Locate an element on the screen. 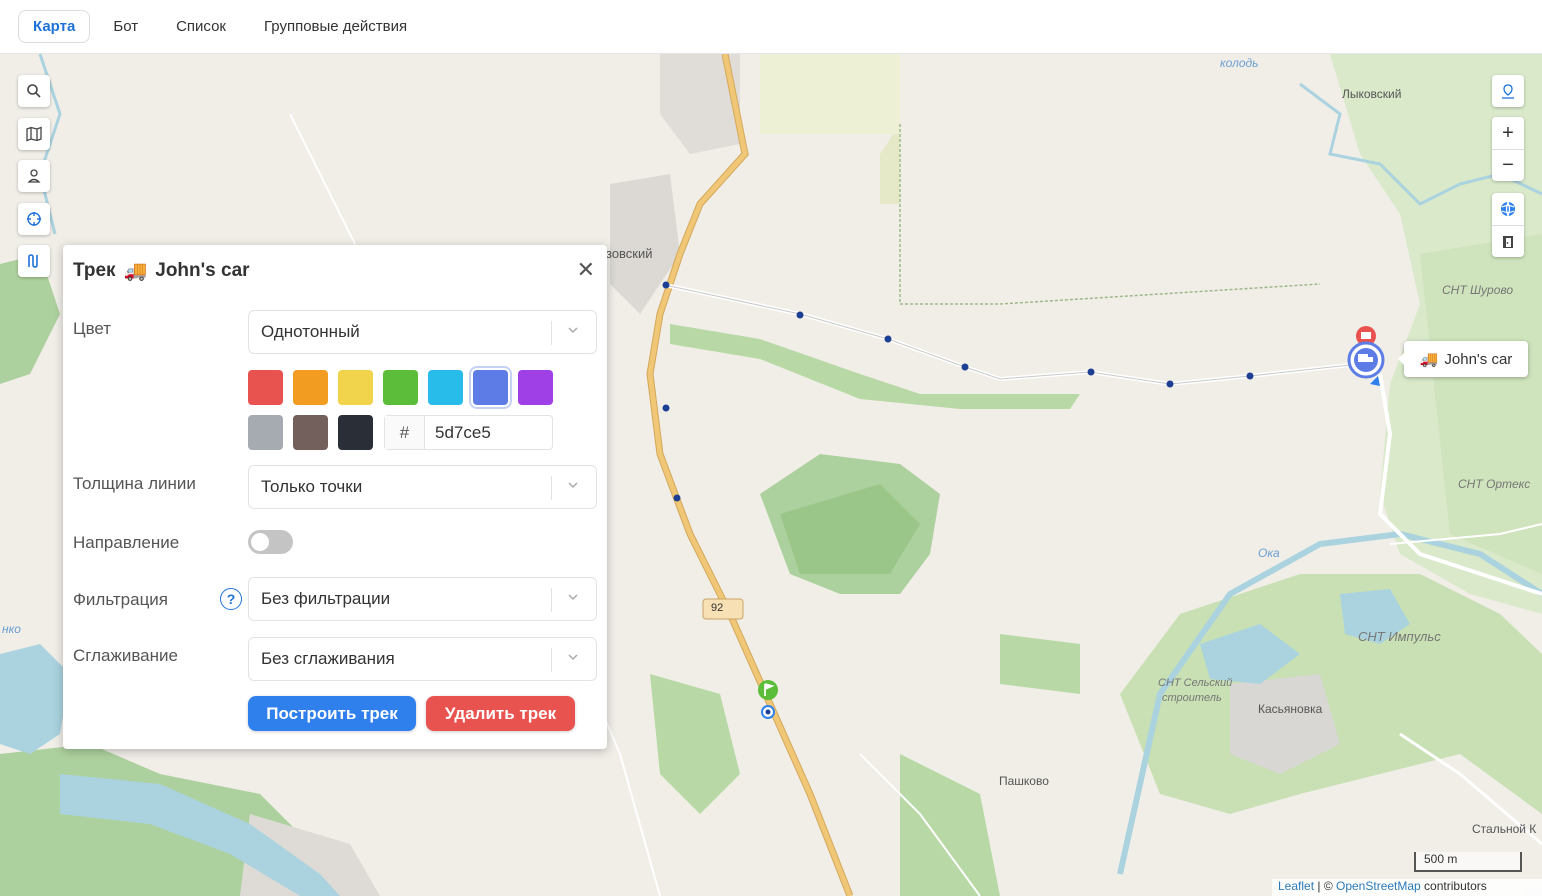 The height and width of the screenshot is (896, 1542). map-scale: 500 m is located at coordinates (1468, 862).